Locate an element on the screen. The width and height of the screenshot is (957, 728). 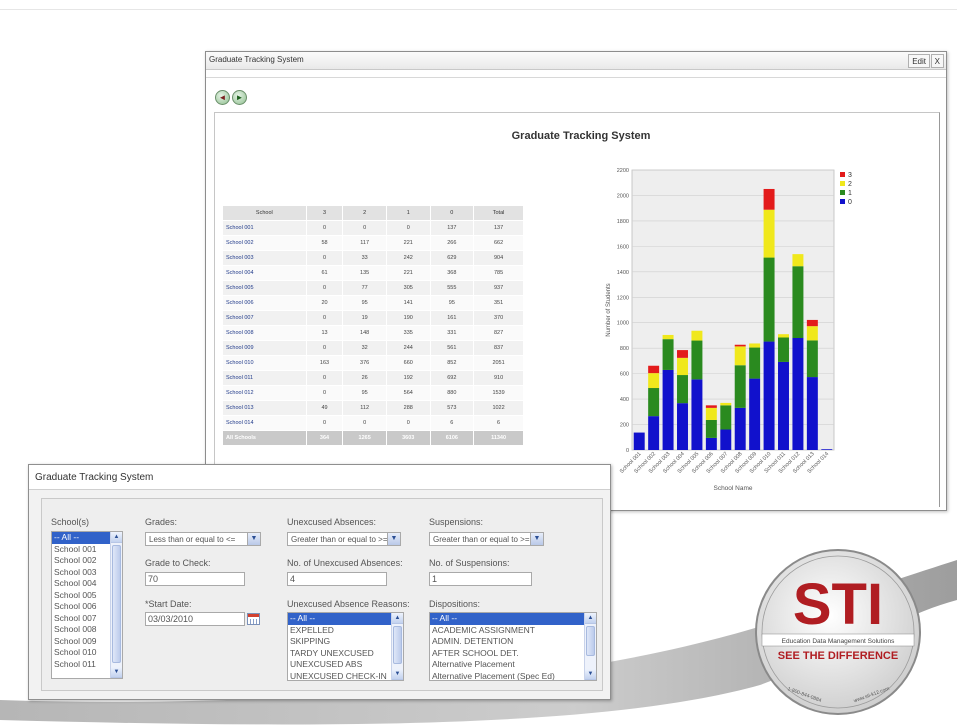
table-cell: 561 is located at coordinates (452, 348).